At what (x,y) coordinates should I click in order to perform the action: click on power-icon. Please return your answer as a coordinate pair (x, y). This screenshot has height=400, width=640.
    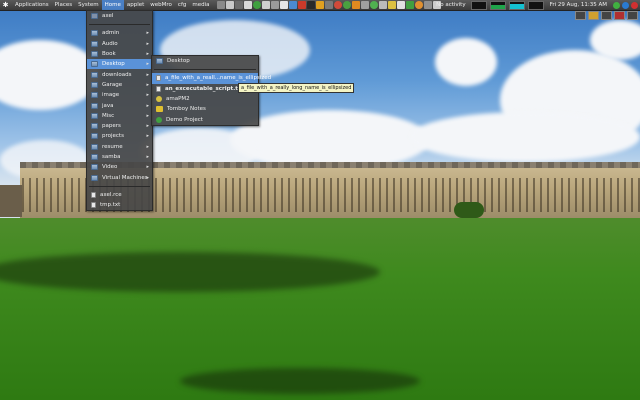
    Looking at the image, I should click on (634, 5).